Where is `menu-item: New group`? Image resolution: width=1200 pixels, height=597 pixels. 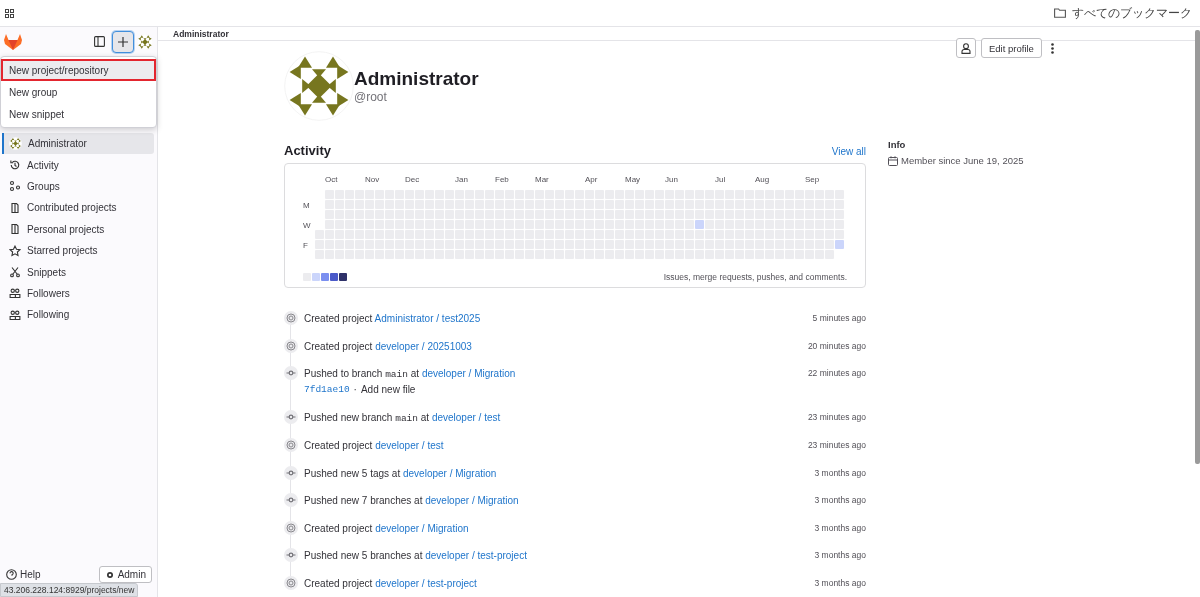 menu-item: New group is located at coordinates (78, 92).